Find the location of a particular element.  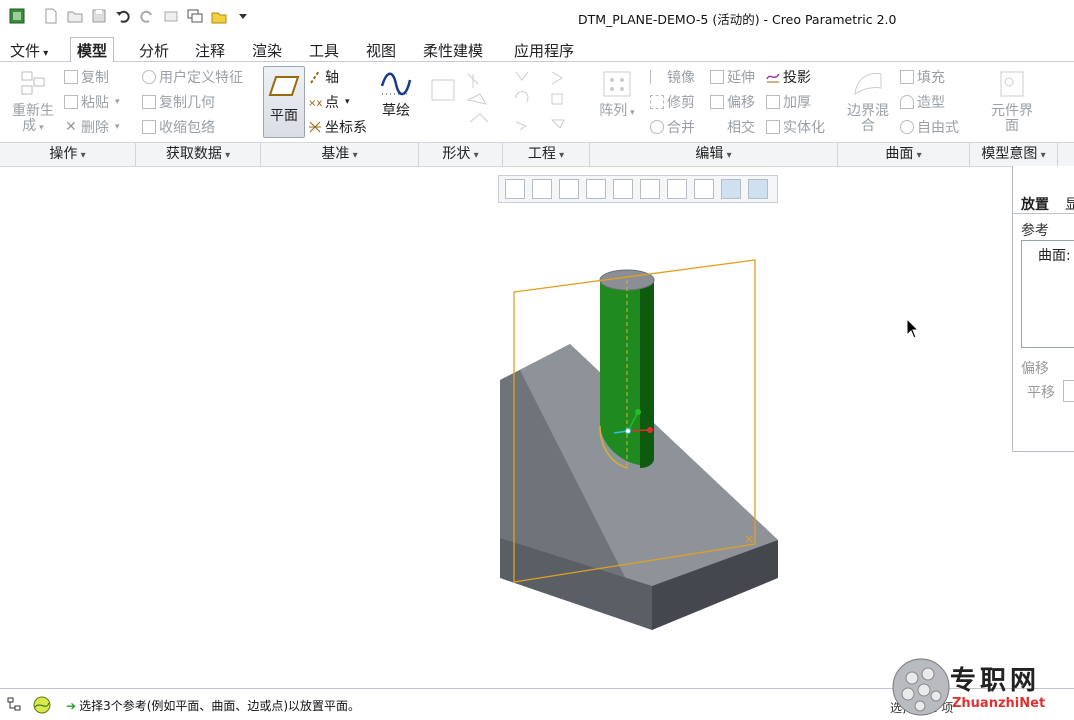

panel-tabs: 放置 显 is located at coordinates (1043, 203).